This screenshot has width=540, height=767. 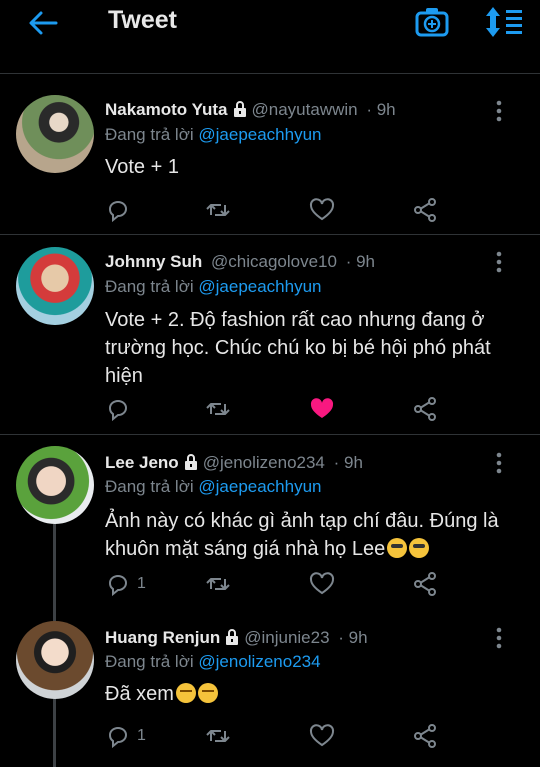 I want to click on author-handle: @injunie23, so click(x=287, y=637).